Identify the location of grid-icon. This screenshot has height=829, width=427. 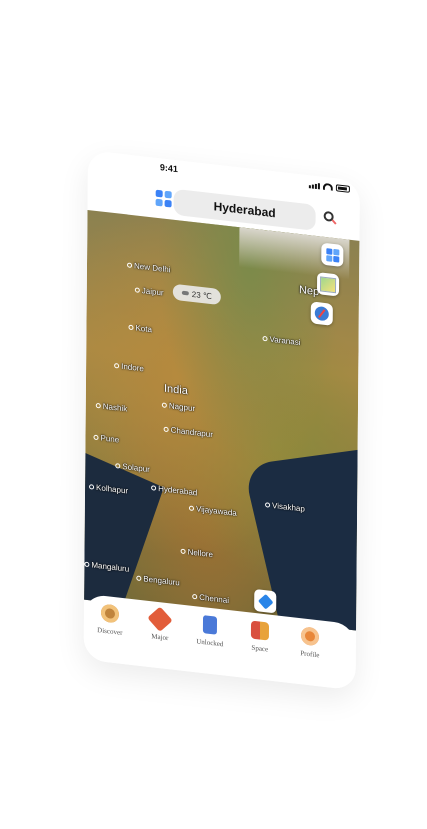
(332, 255).